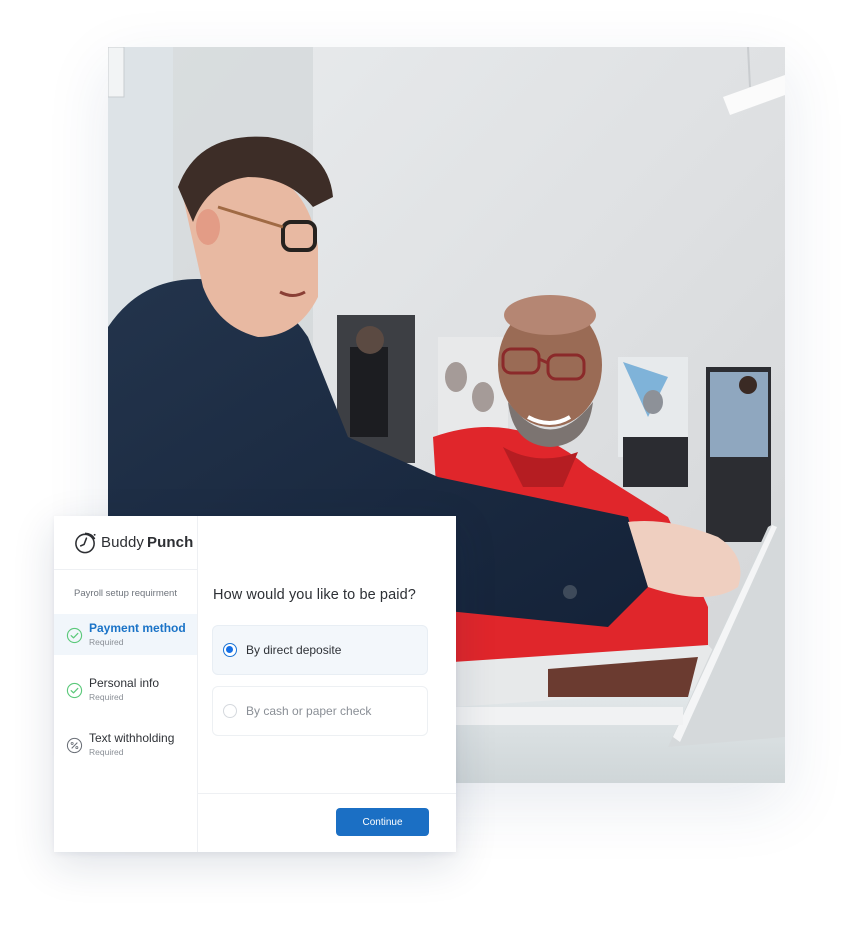 This screenshot has width=868, height=927. I want to click on wall-frame, so click(116, 72).